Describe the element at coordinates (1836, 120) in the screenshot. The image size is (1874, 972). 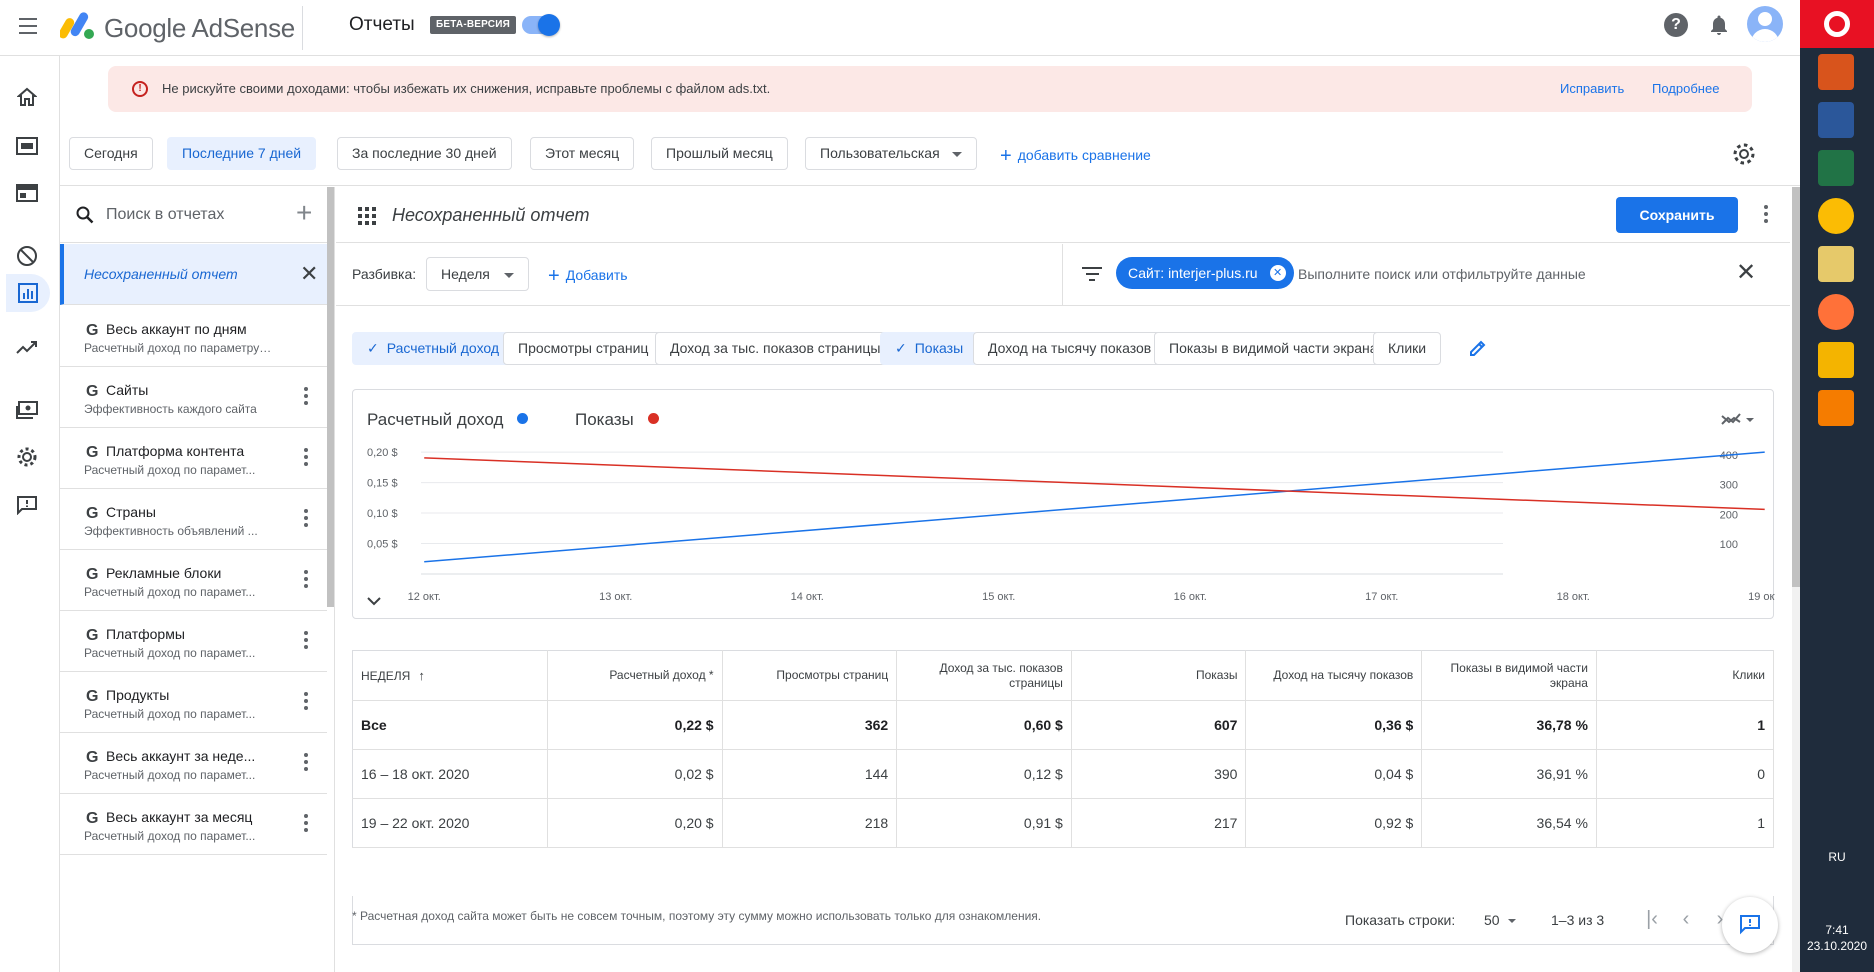
I see `word-icon` at that location.